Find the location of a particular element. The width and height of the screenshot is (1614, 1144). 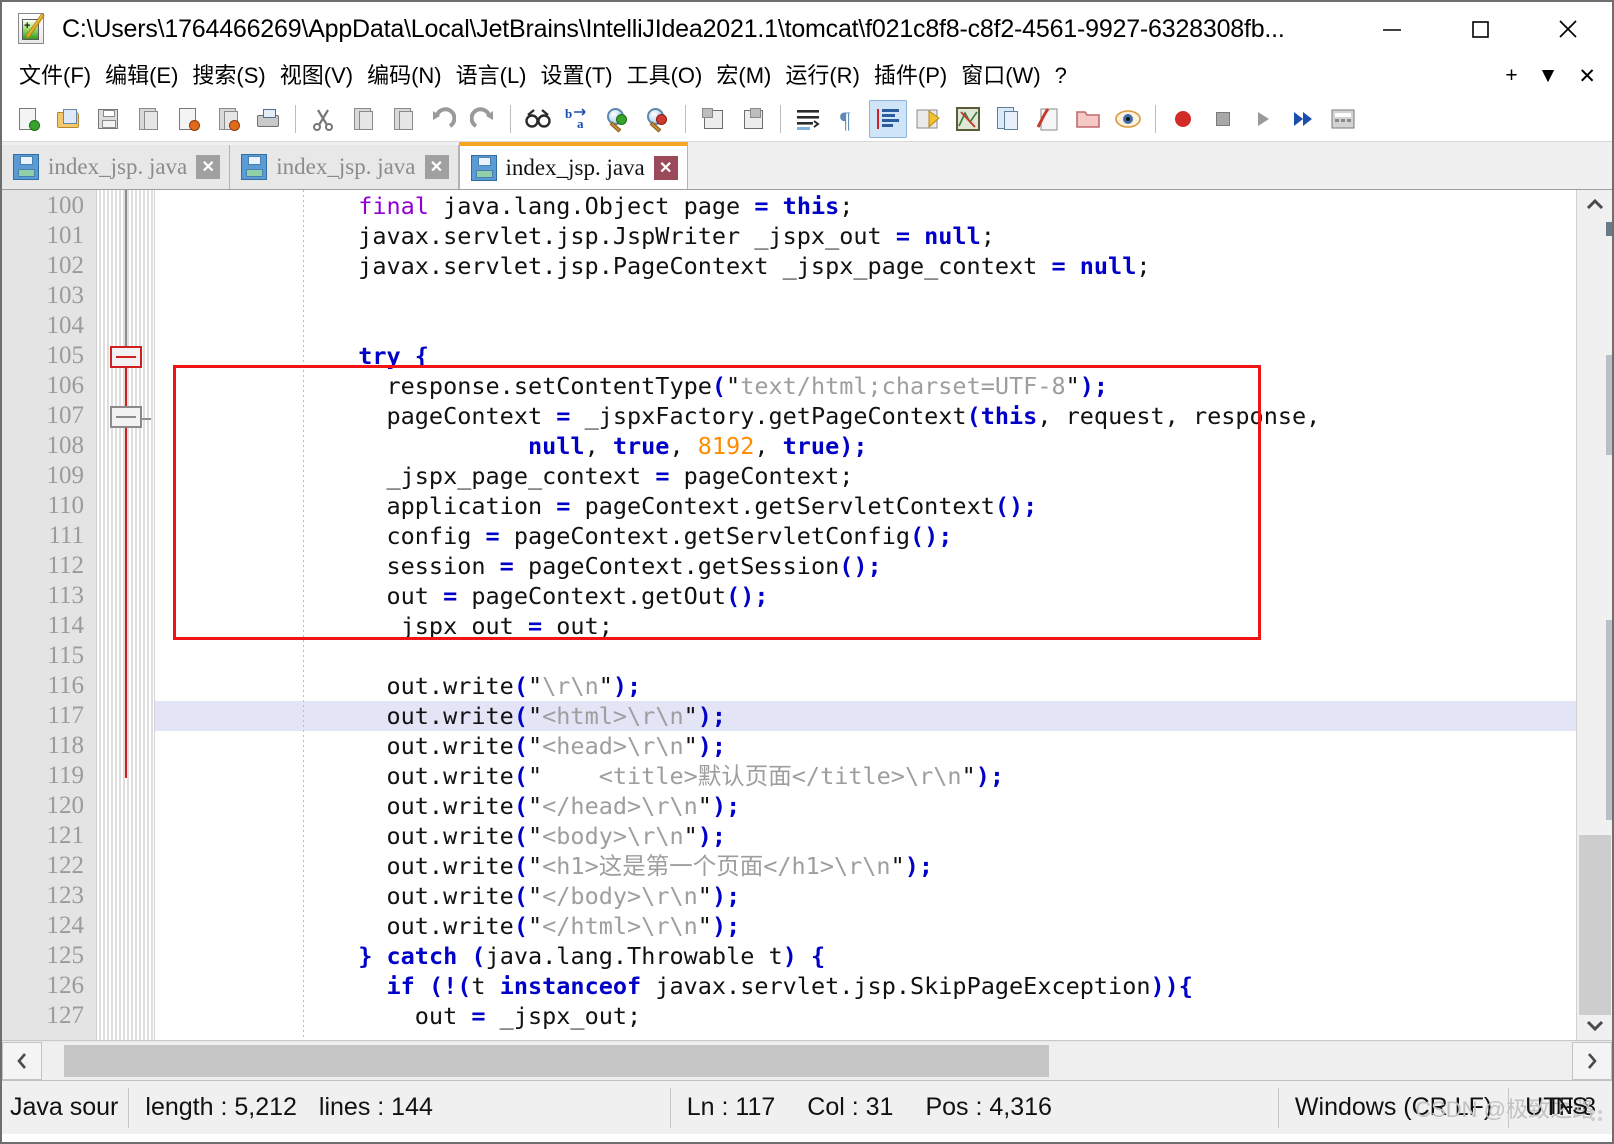

vertical-scrollbar is located at coordinates (1594, 615).